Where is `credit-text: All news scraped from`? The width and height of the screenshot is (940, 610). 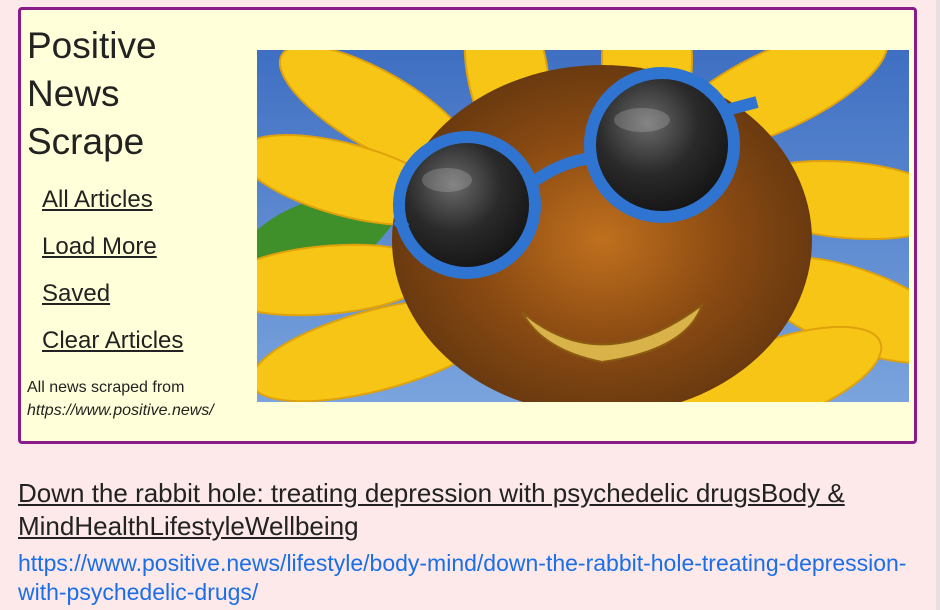 credit-text: All news scraped from is located at coordinates (106, 387).